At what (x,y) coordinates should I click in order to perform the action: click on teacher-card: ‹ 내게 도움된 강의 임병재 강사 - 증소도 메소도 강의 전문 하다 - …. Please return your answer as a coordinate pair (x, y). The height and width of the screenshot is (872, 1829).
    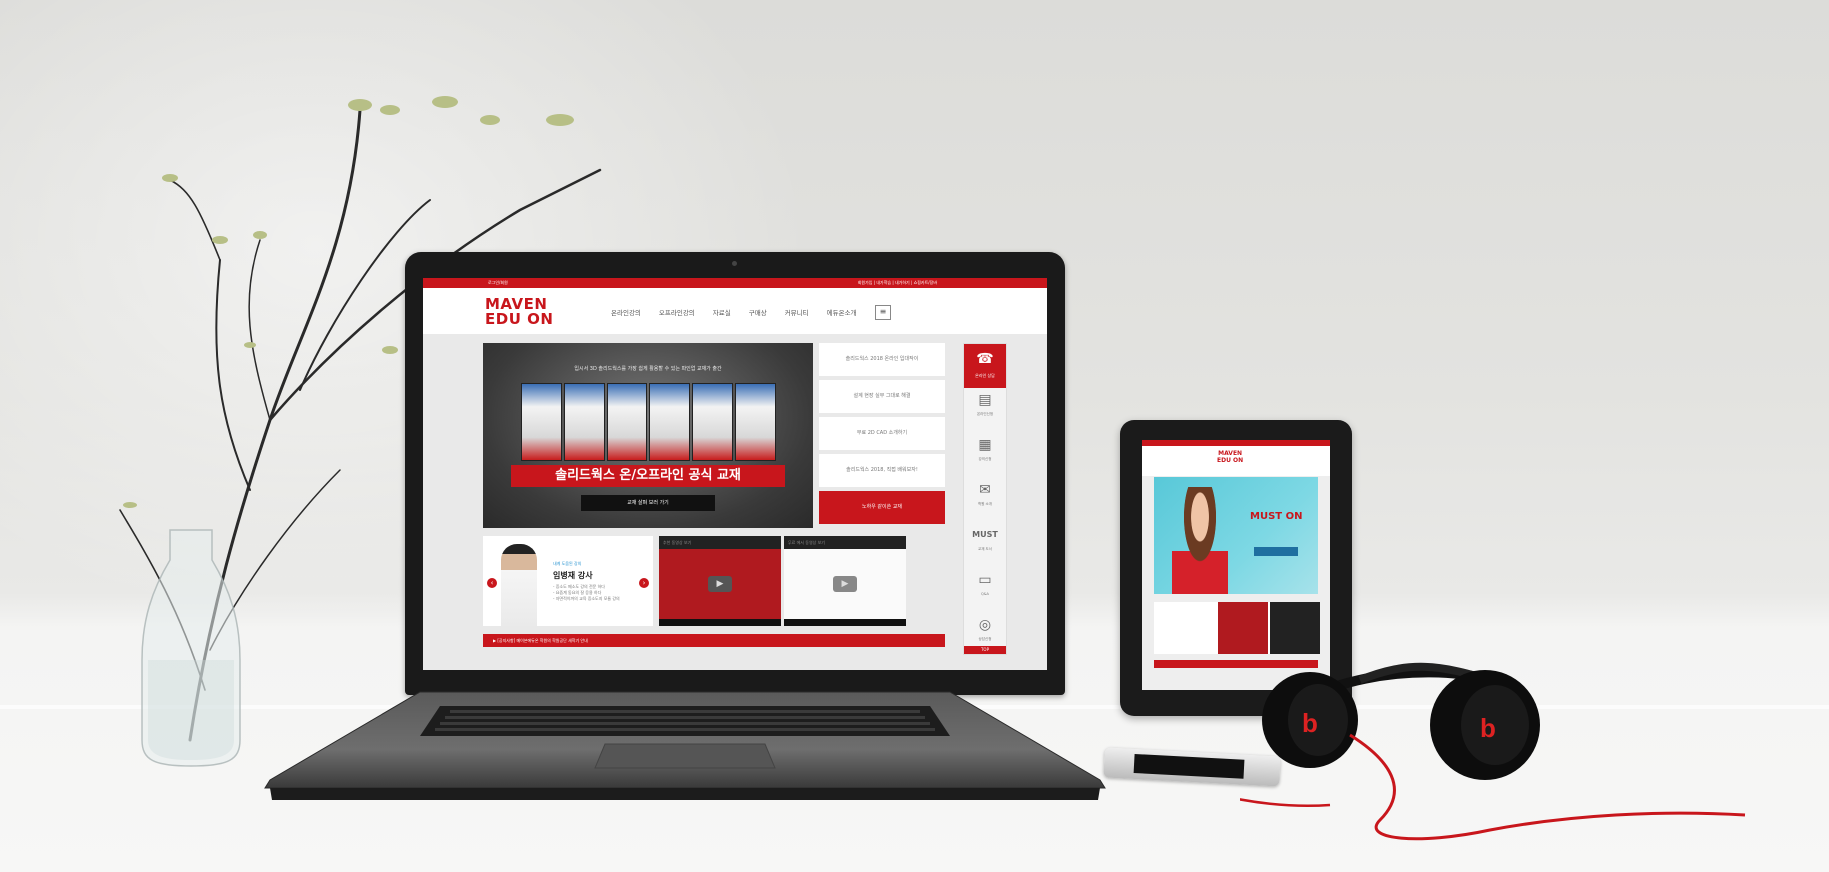
    Looking at the image, I should click on (568, 581).